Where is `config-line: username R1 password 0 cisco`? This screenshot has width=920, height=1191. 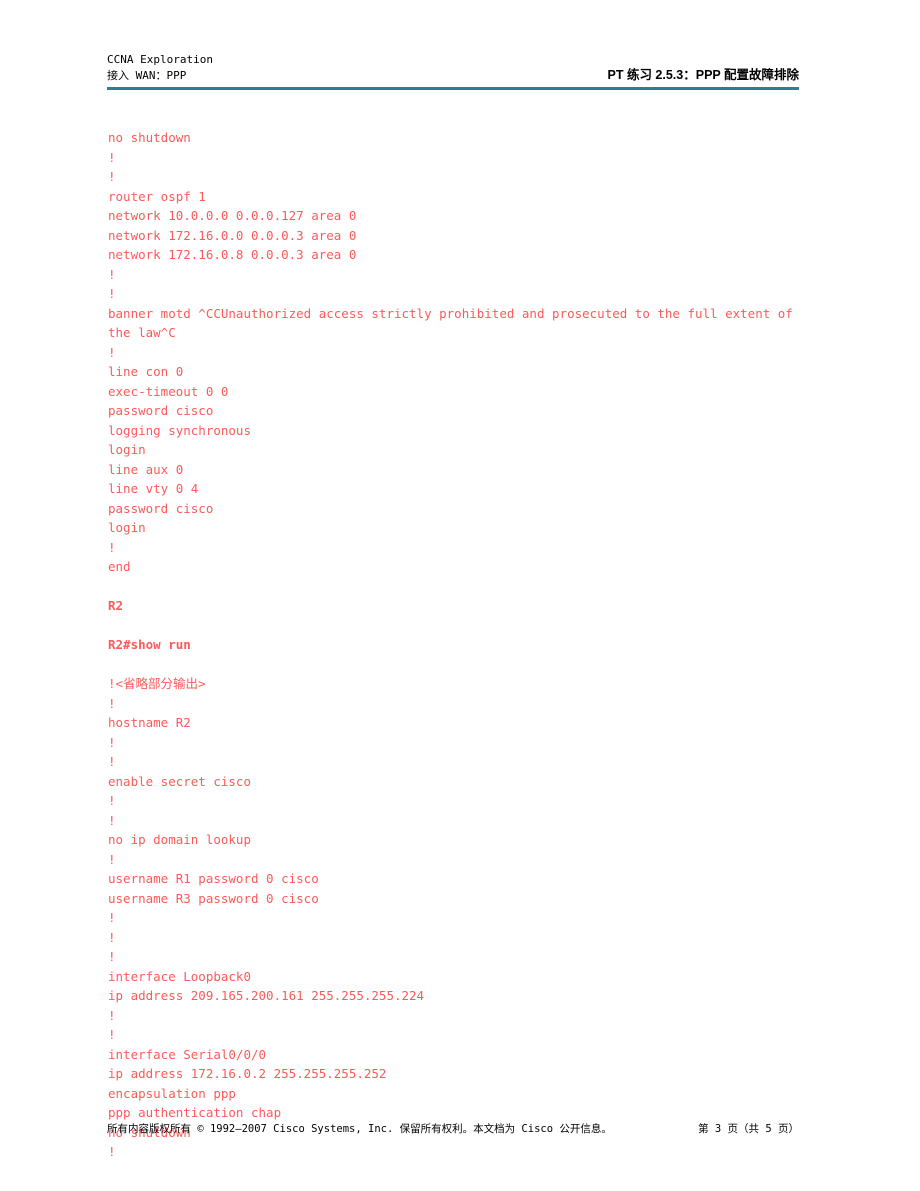 config-line: username R1 password 0 cisco is located at coordinates (213, 878).